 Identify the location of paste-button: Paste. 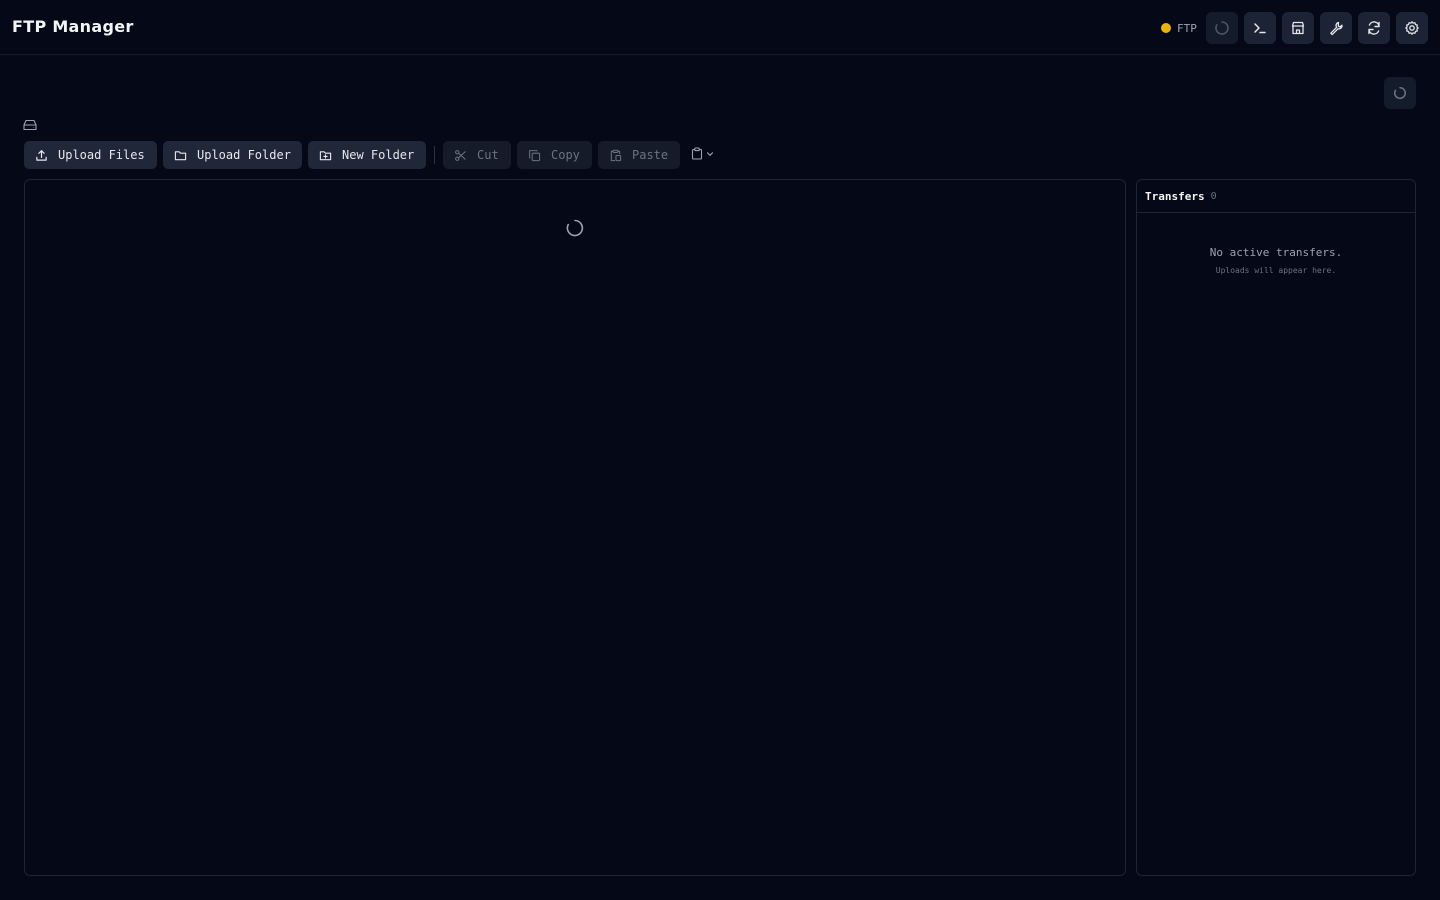
(639, 155).